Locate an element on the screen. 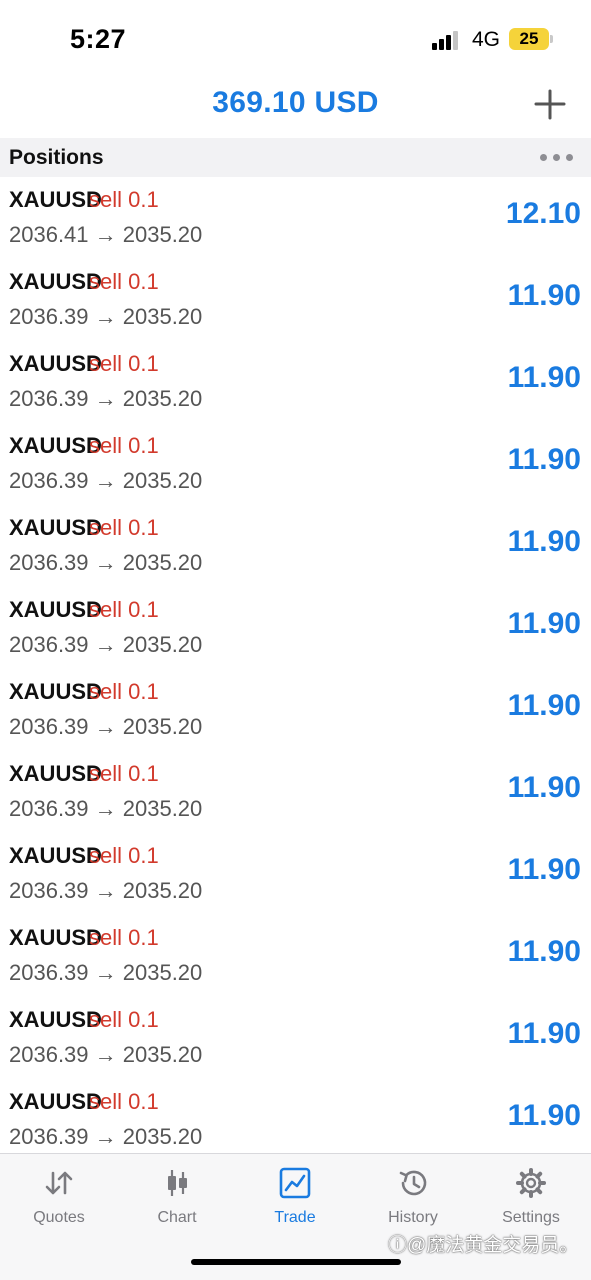 The height and width of the screenshot is (1280, 591). add-order-button is located at coordinates (550, 104).